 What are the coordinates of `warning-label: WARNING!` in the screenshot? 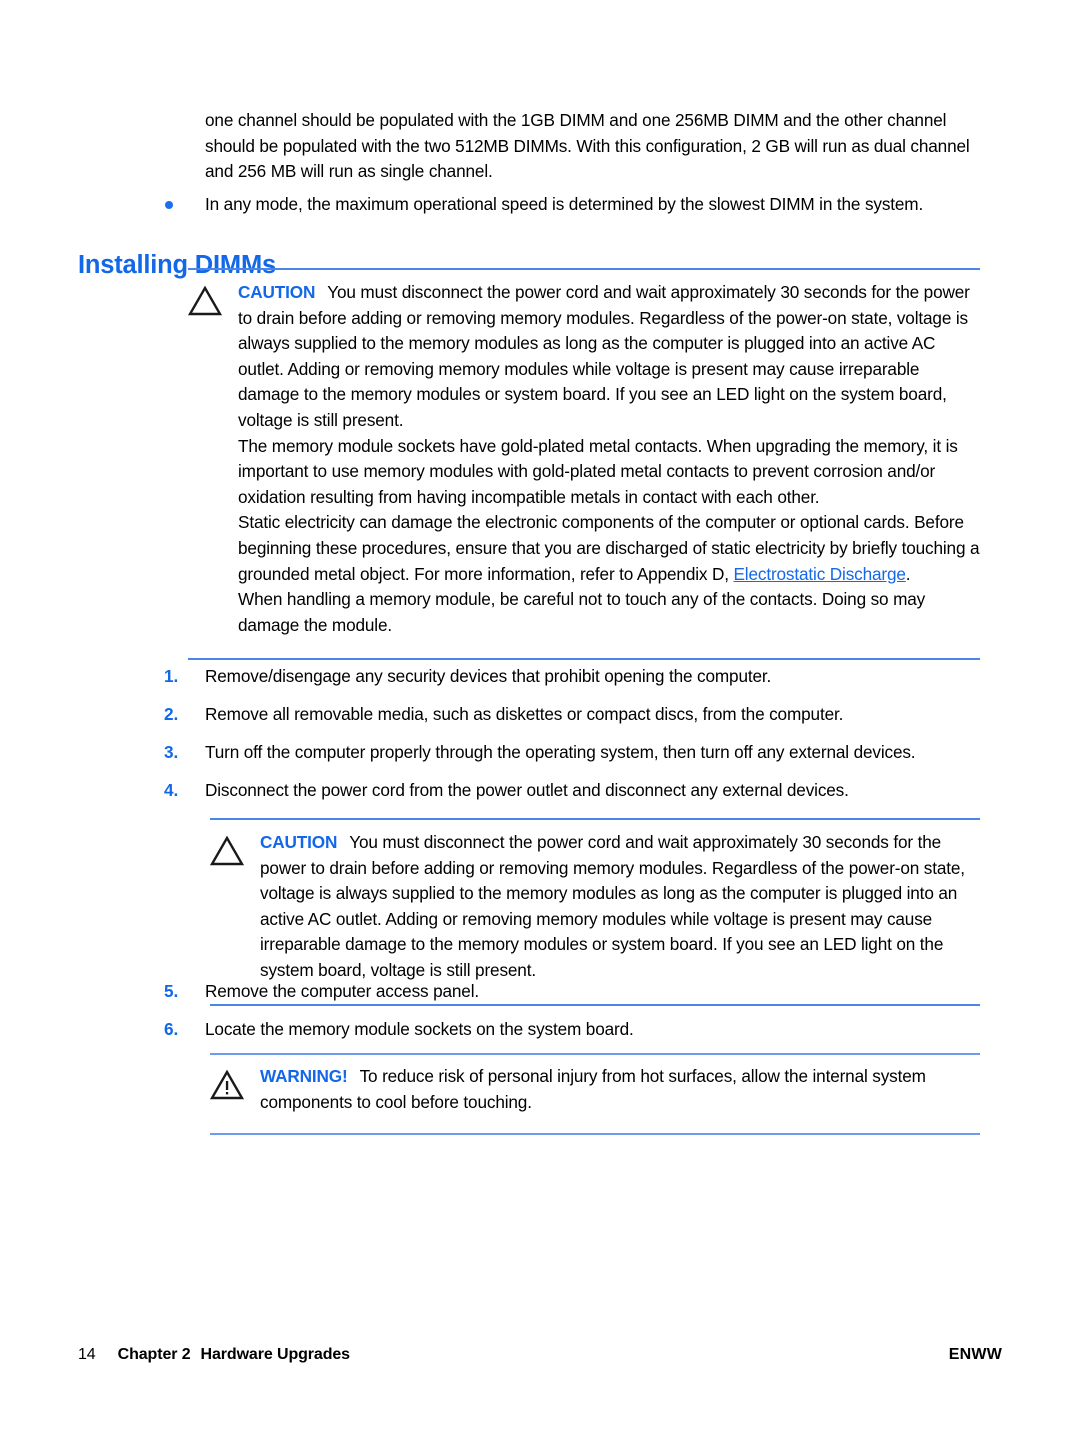 It's located at (304, 1076).